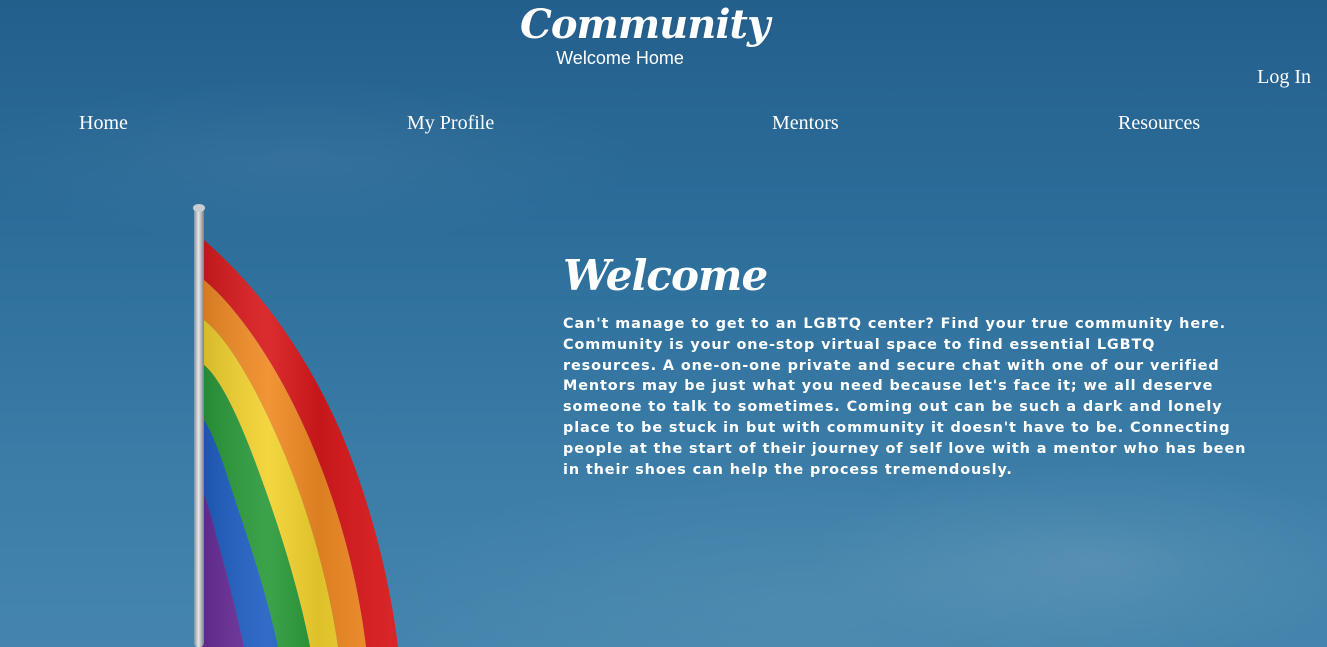  Describe the element at coordinates (299, 443) in the screenshot. I see `flag-stripes` at that location.